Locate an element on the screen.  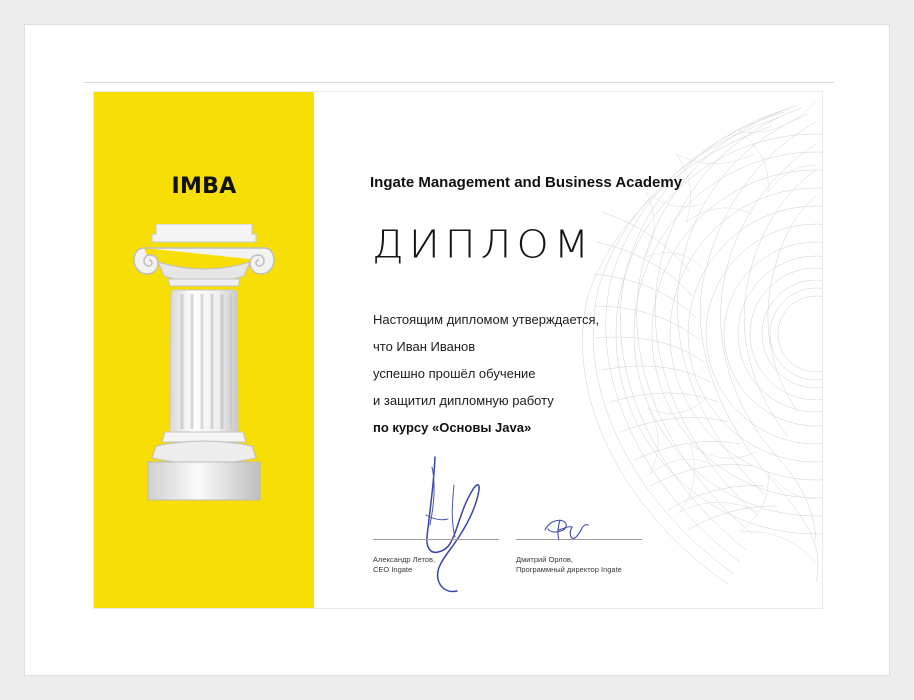
left-signer-name: Александр Летов, is located at coordinates (404, 559).